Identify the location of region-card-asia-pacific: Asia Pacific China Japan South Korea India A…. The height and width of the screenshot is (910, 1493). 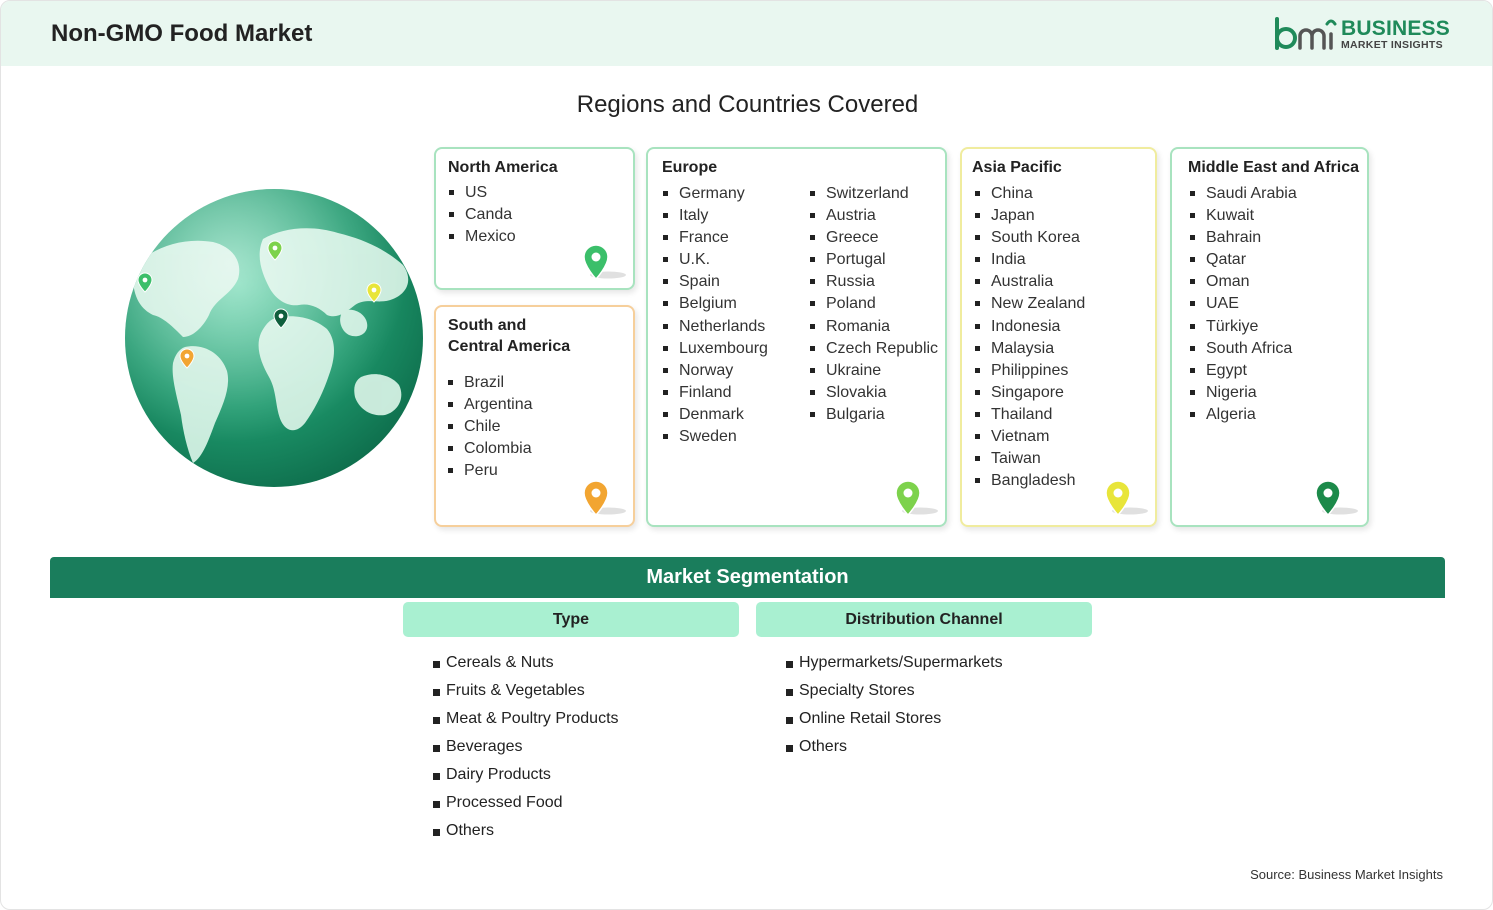
(1058, 337).